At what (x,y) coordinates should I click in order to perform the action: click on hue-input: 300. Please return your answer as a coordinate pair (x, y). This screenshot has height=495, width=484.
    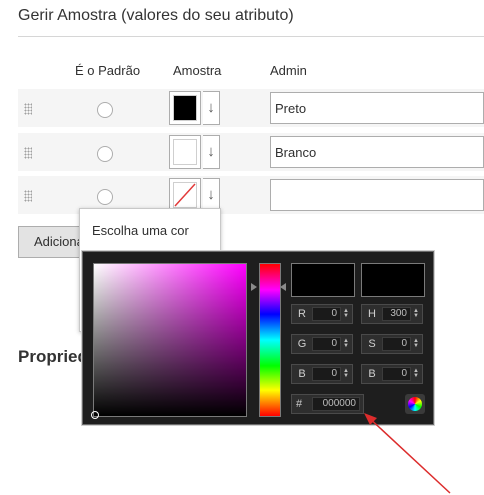
    Looking at the image, I should click on (396, 314).